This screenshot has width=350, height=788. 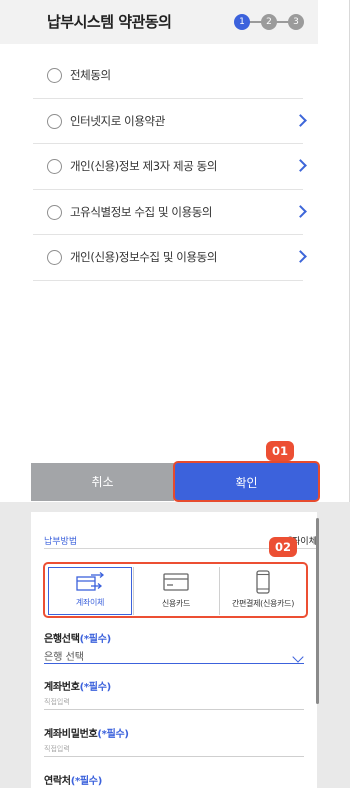 I want to click on option-credit-card: 신용카드, so click(x=176, y=591).